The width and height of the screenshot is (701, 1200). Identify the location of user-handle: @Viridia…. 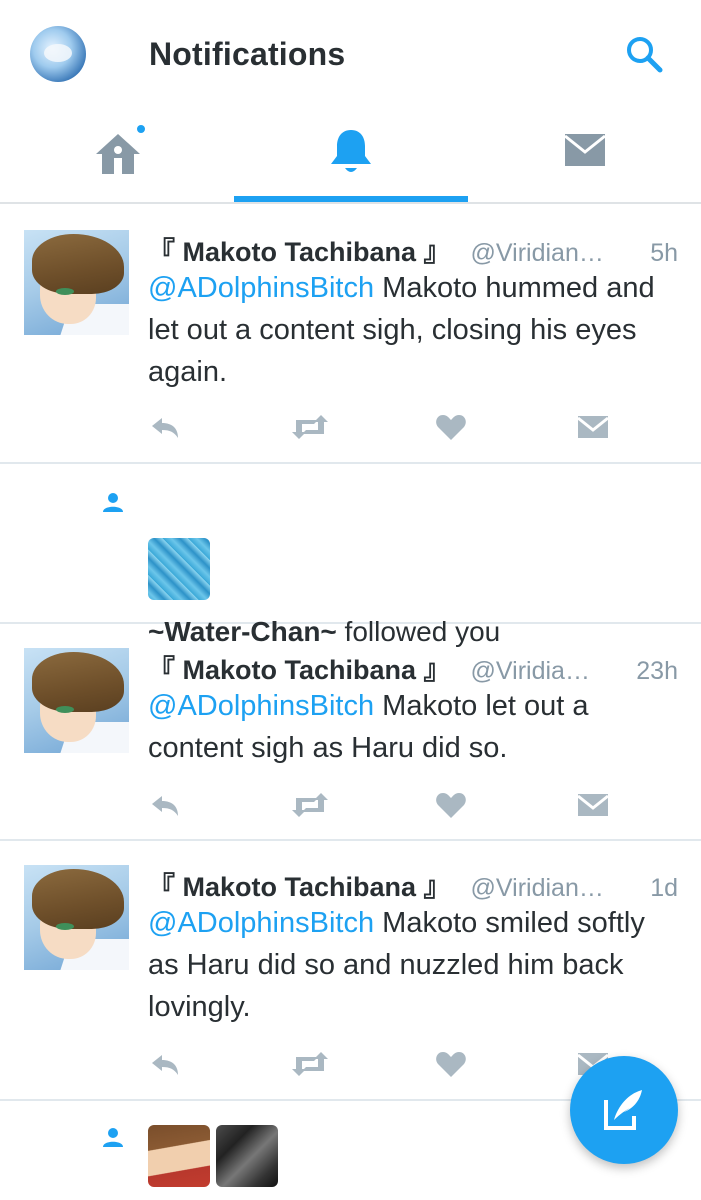
(530, 671).